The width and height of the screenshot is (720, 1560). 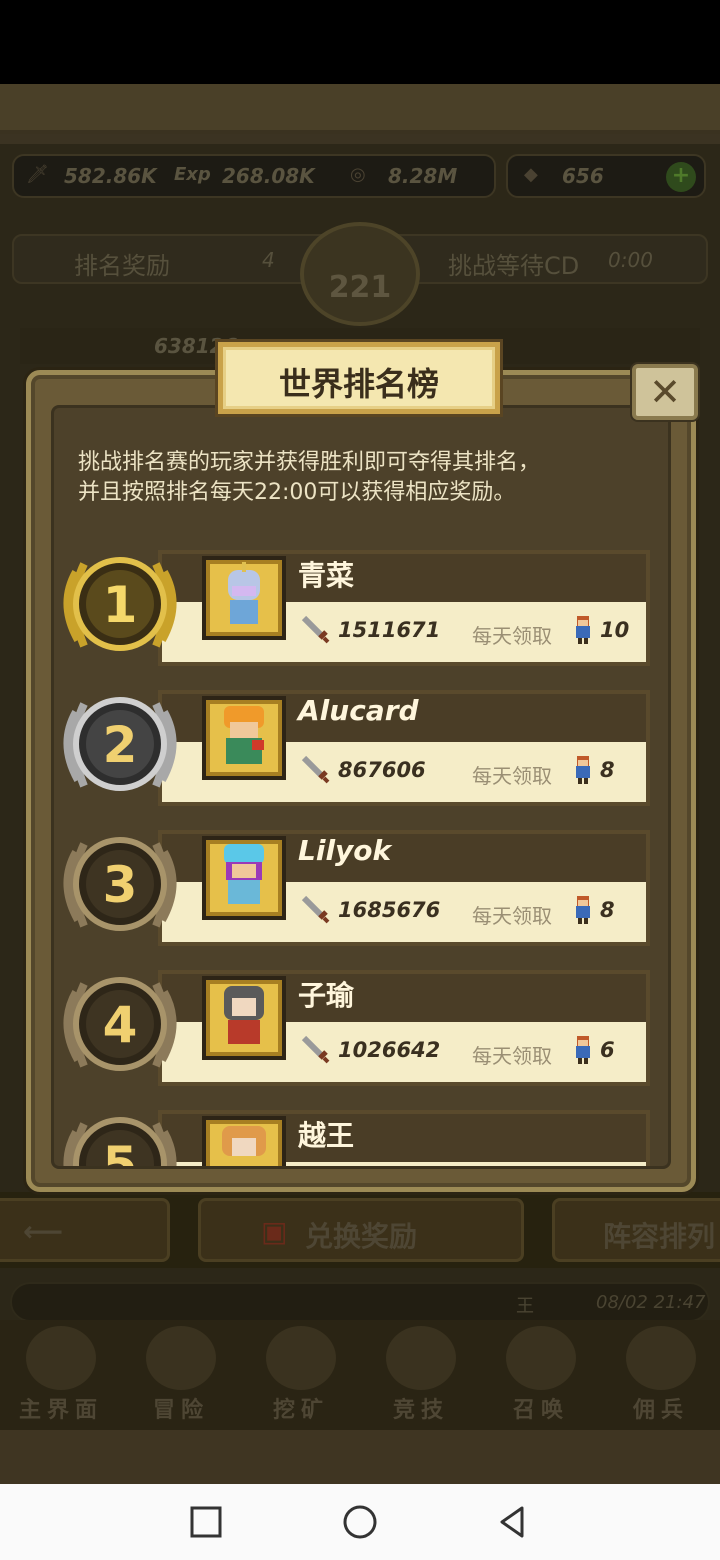 I want to click on description-line-1: 挑战排名赛的玩家并获得胜利即可夺得其排名，, so click(x=309, y=462).